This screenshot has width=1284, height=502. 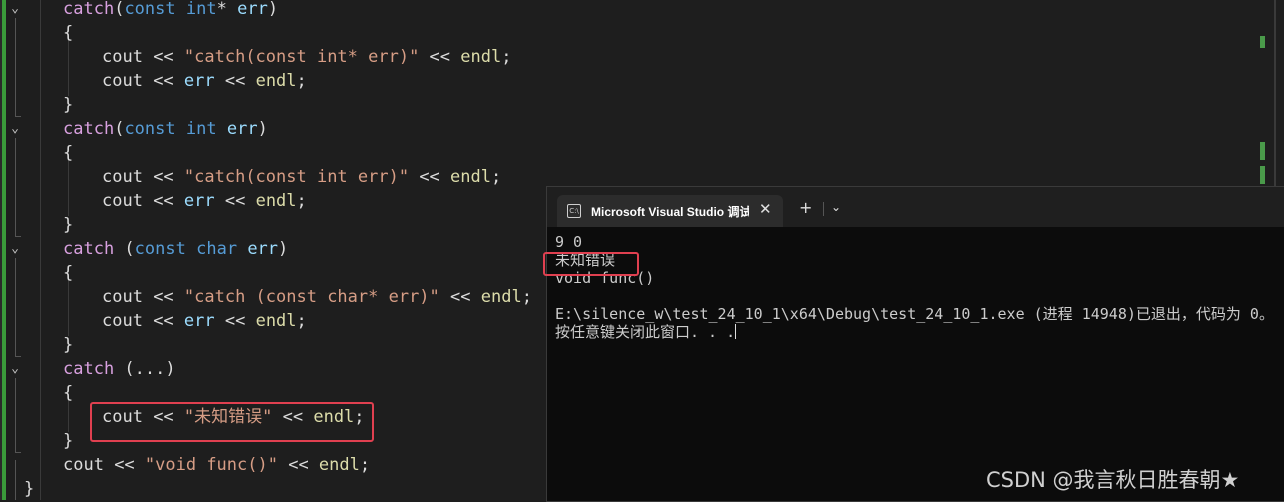 I want to click on chevron-down-icon: ⌄, so click(x=836, y=207).